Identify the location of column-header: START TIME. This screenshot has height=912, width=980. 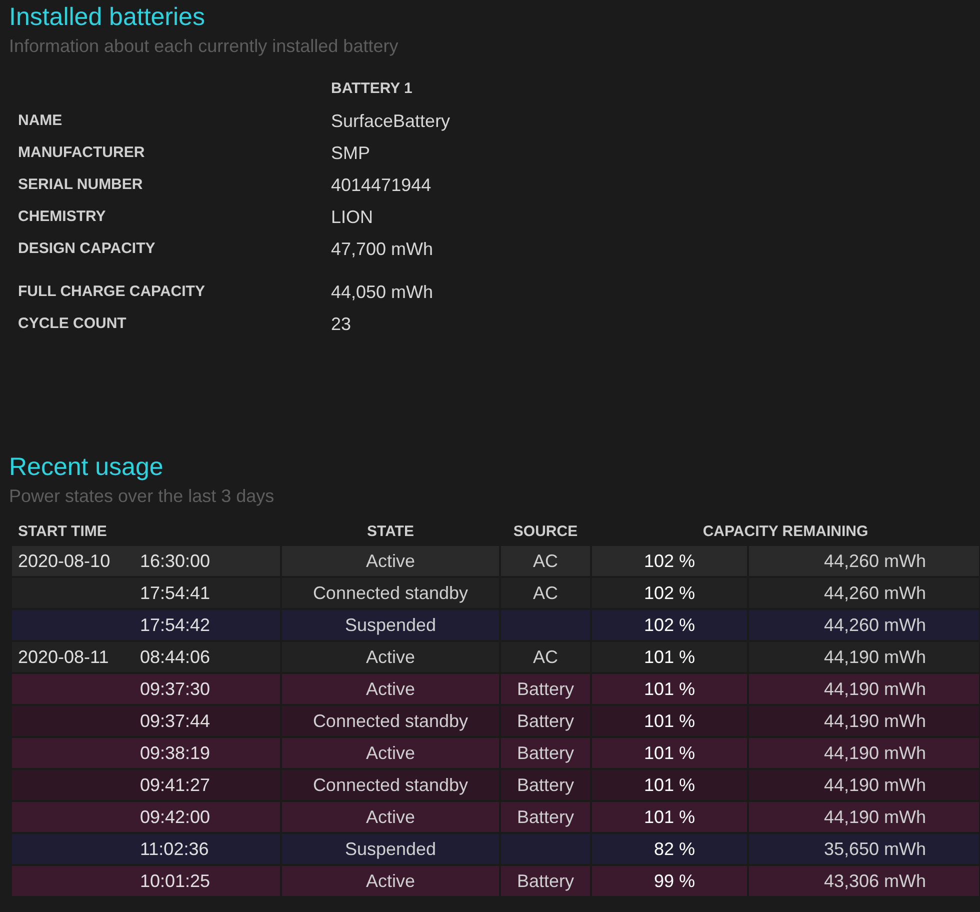
(62, 532).